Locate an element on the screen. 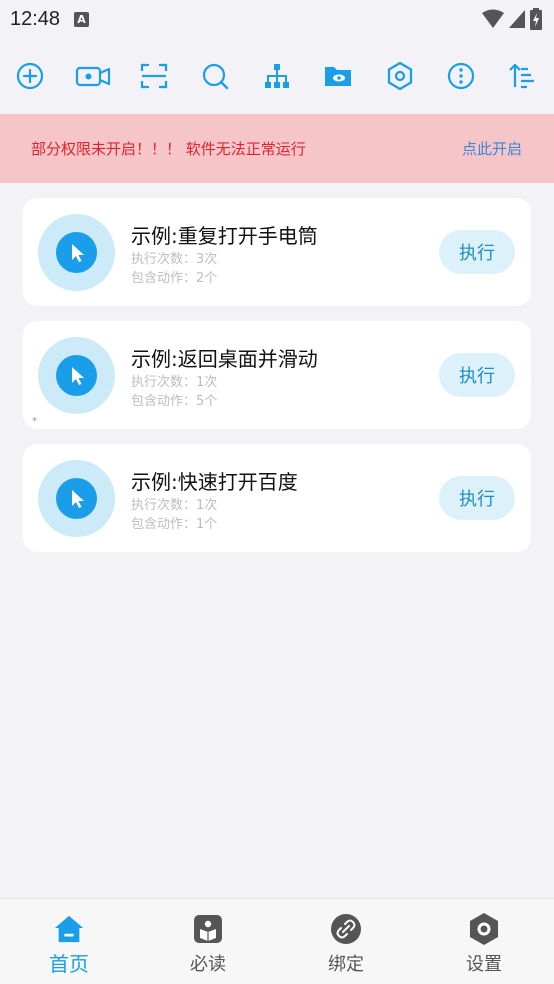 Image resolution: width=554 pixels, height=984 pixels. nav-home: 首页 is located at coordinates (69, 946).